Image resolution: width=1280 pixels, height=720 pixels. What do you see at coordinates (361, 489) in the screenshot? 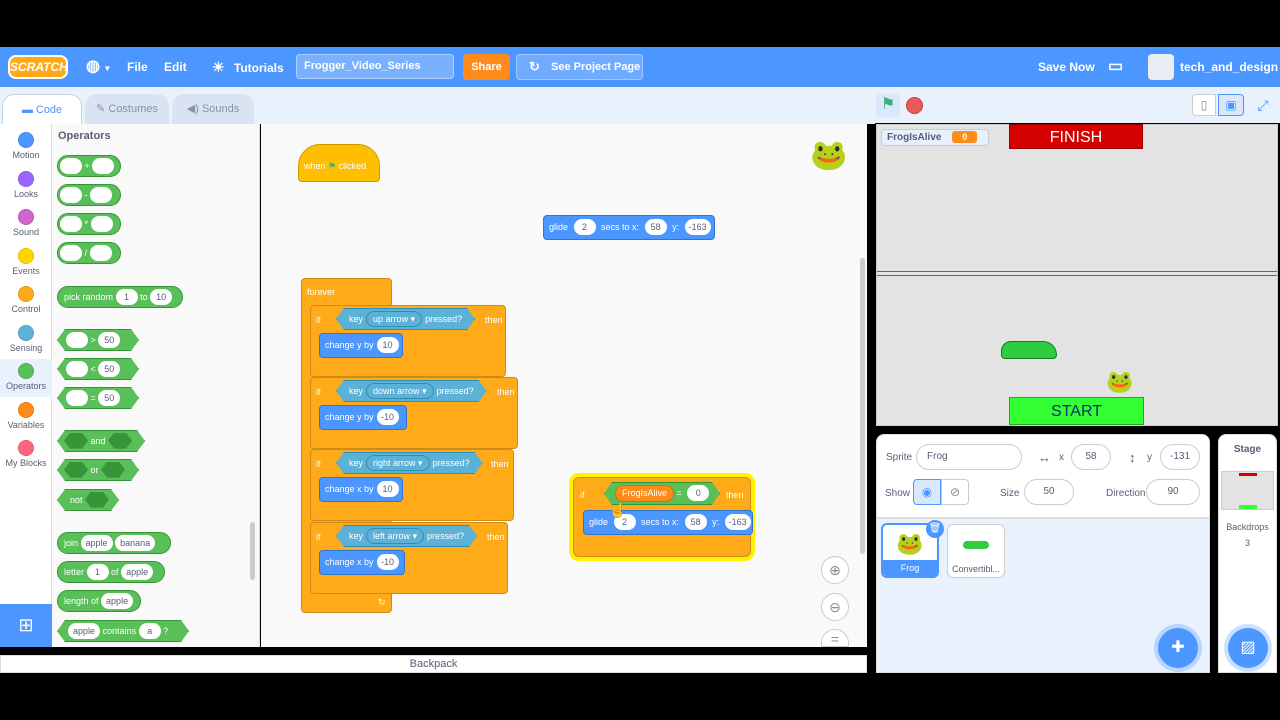
I see `change-x-block: change x by 10` at bounding box center [361, 489].